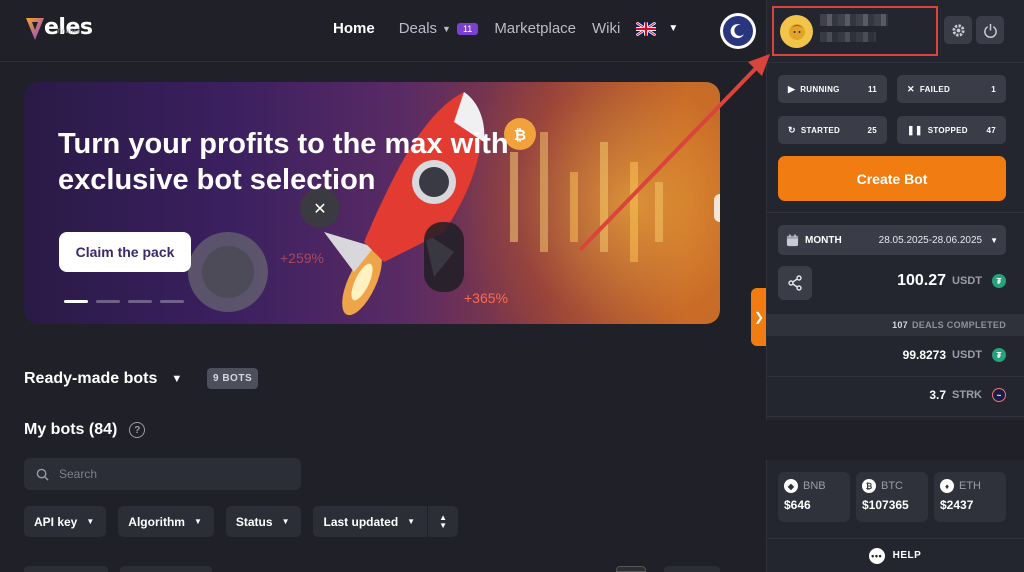 This screenshot has width=1024, height=572. Describe the element at coordinates (125, 252) in the screenshot. I see `claim-pack-button: Claim the pack` at that location.